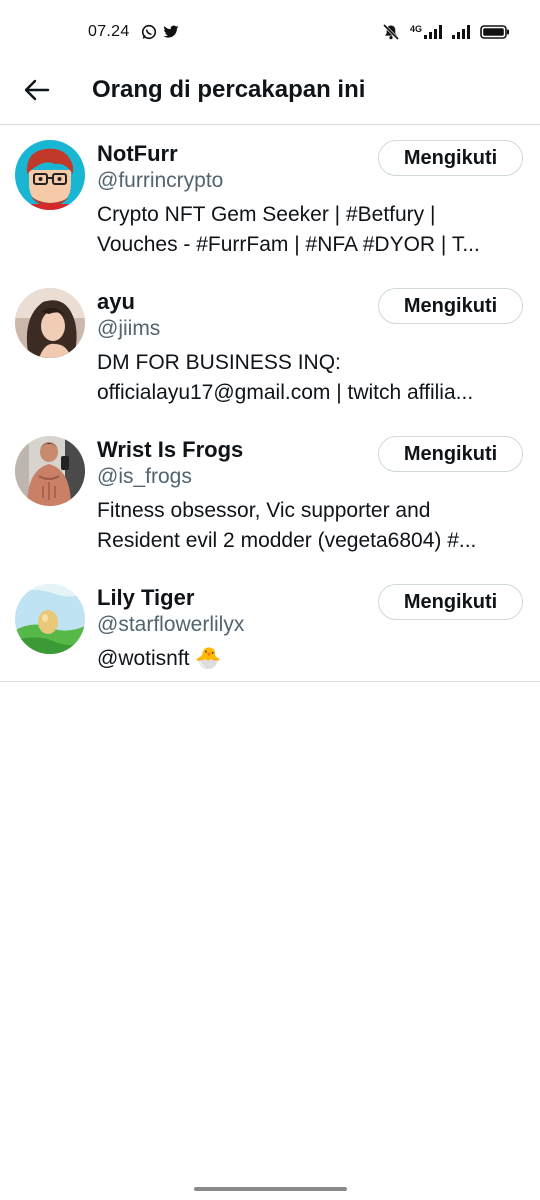 The width and height of the screenshot is (540, 1200). I want to click on header: Orang di percakapan ini, so click(270, 95).